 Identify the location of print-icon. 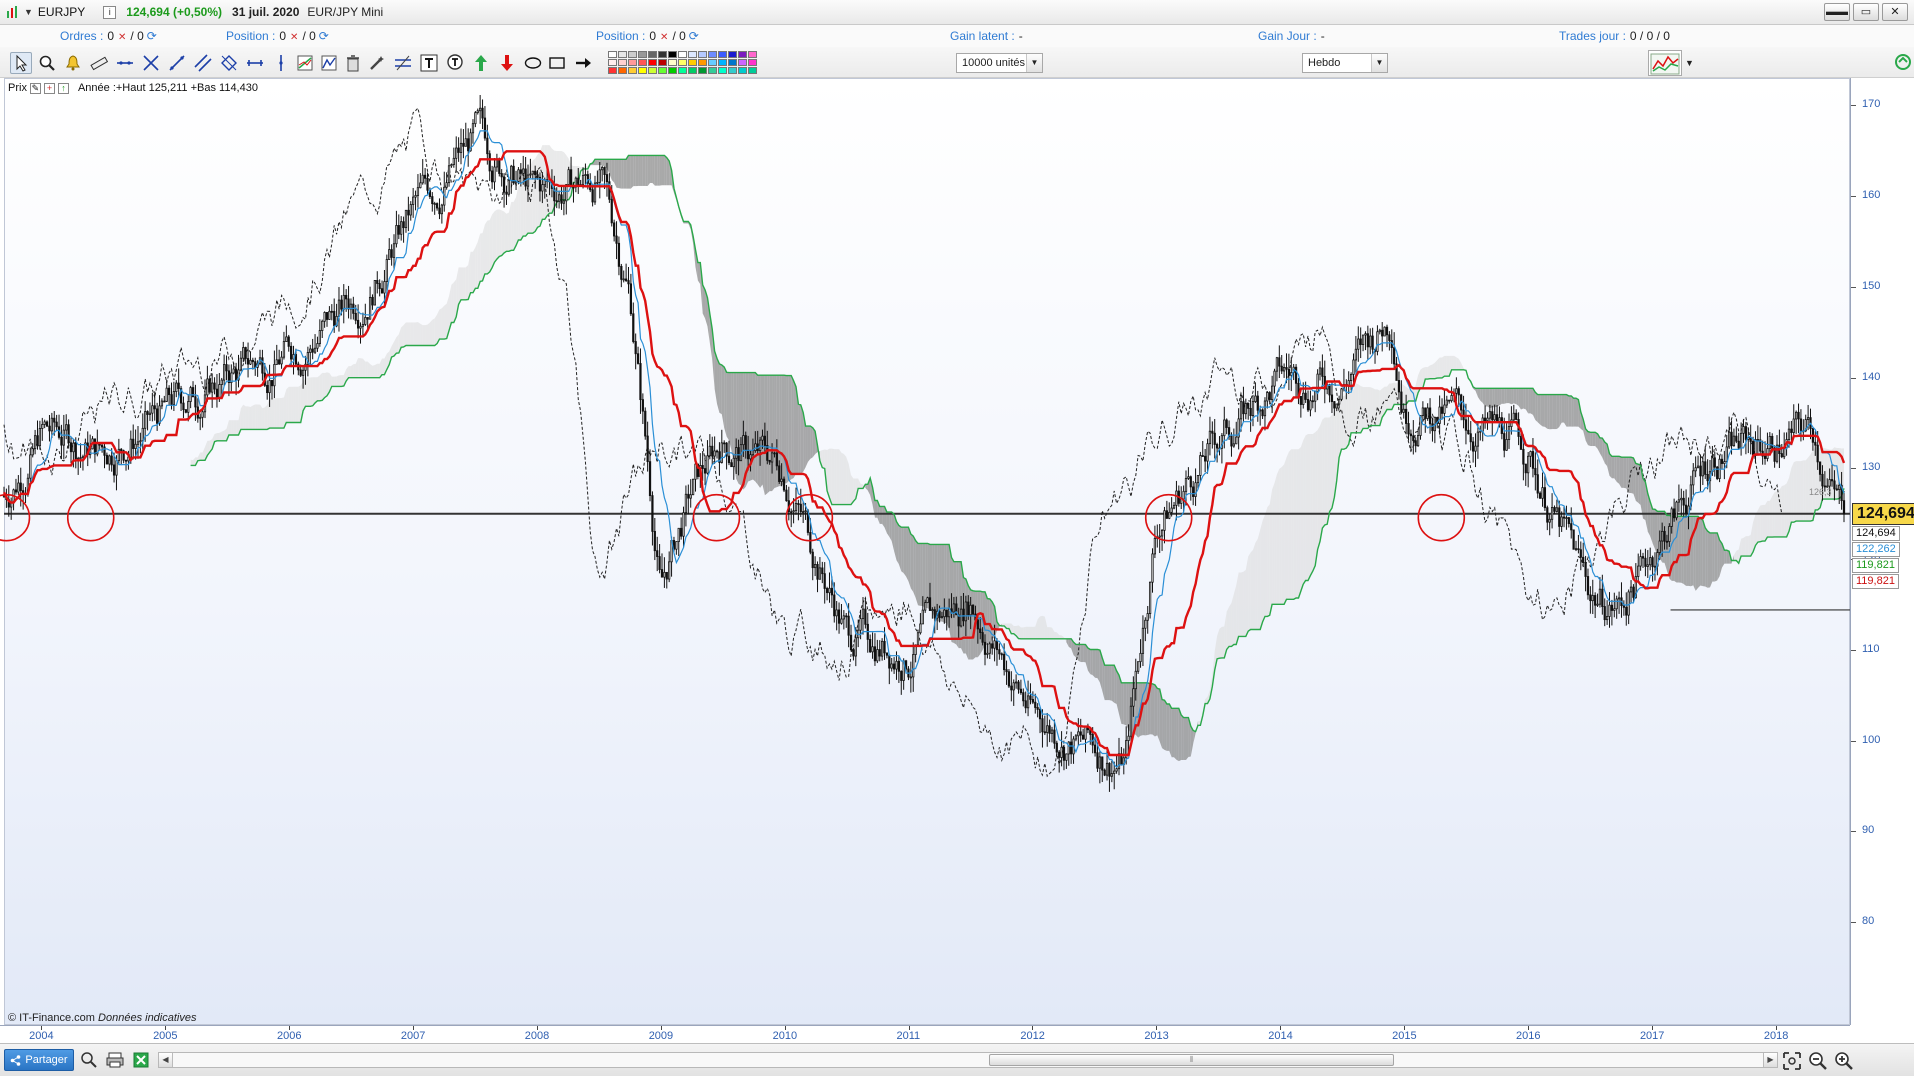
(115, 1060).